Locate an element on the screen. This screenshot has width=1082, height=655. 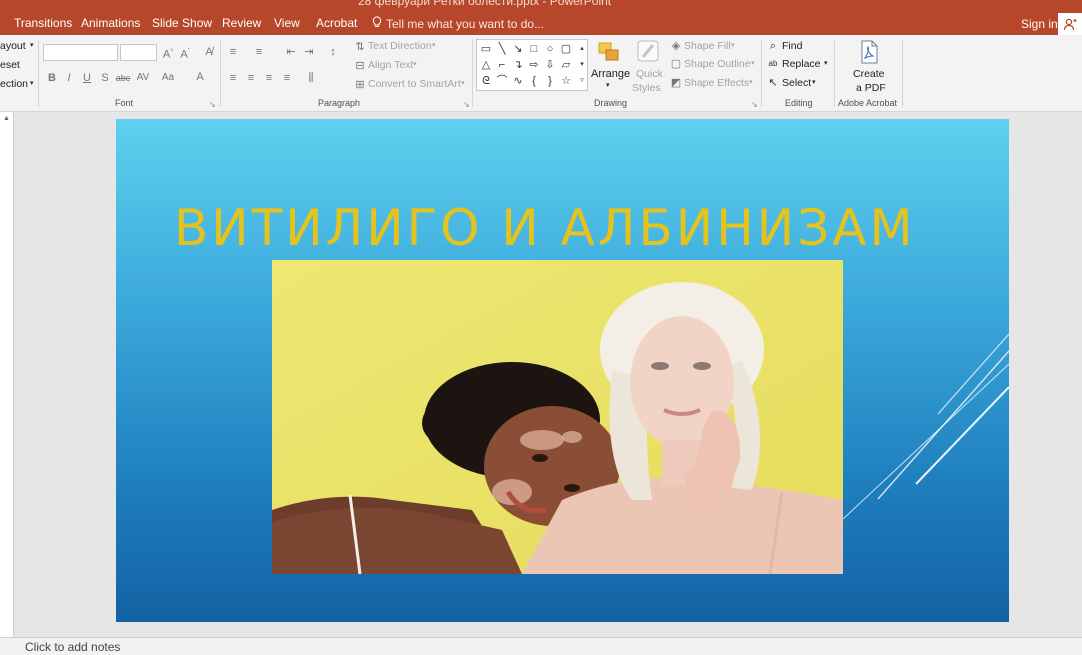
justify-icon: ≡ is located at coordinates (287, 78).